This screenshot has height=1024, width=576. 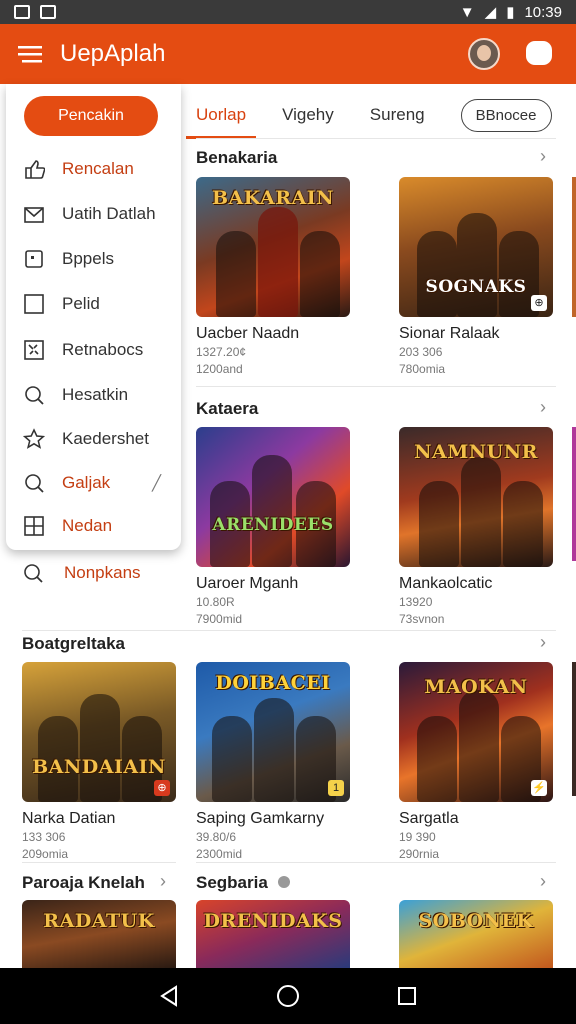 I want to click on game-card: SOGNAKS ⊕ Sionar Ralaak 203 306 780omia, so click(x=476, y=277).